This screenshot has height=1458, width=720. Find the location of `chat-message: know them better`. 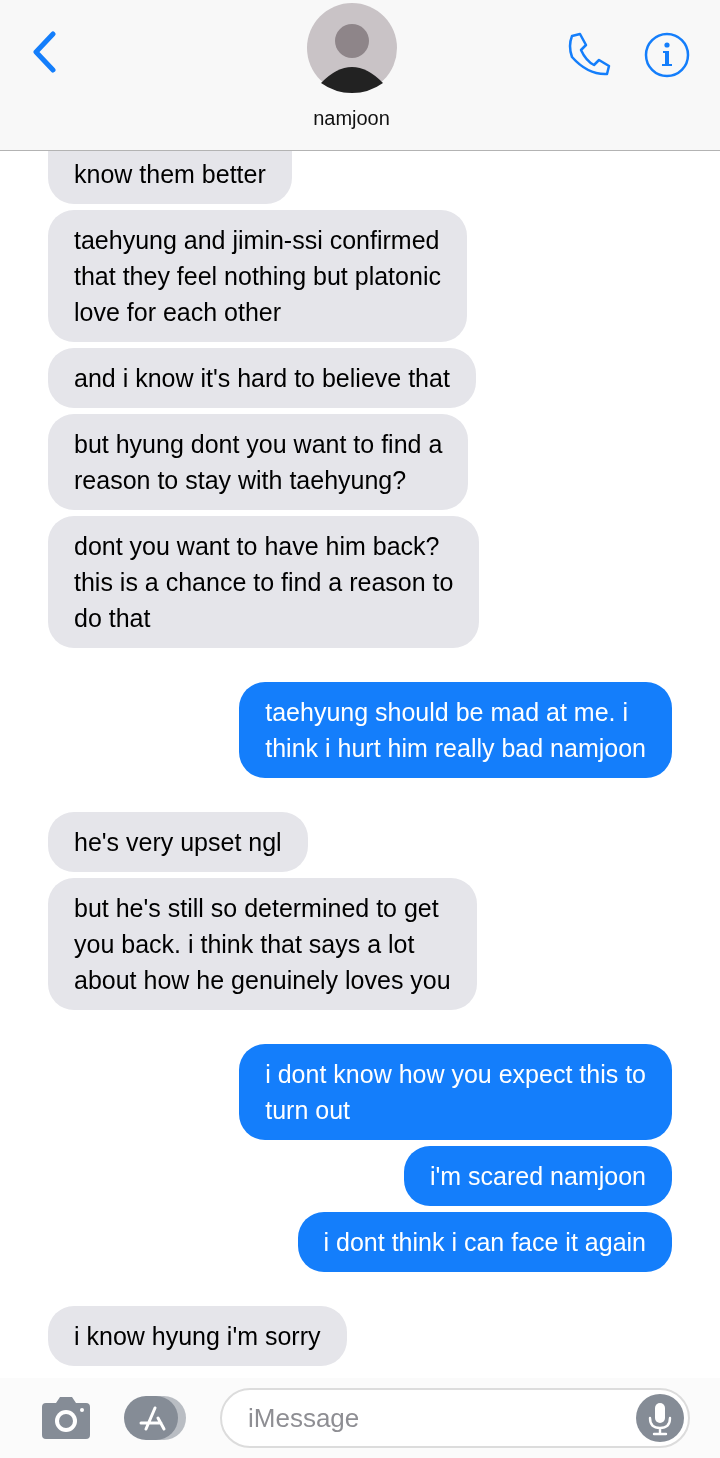

chat-message: know them better is located at coordinates (170, 177).